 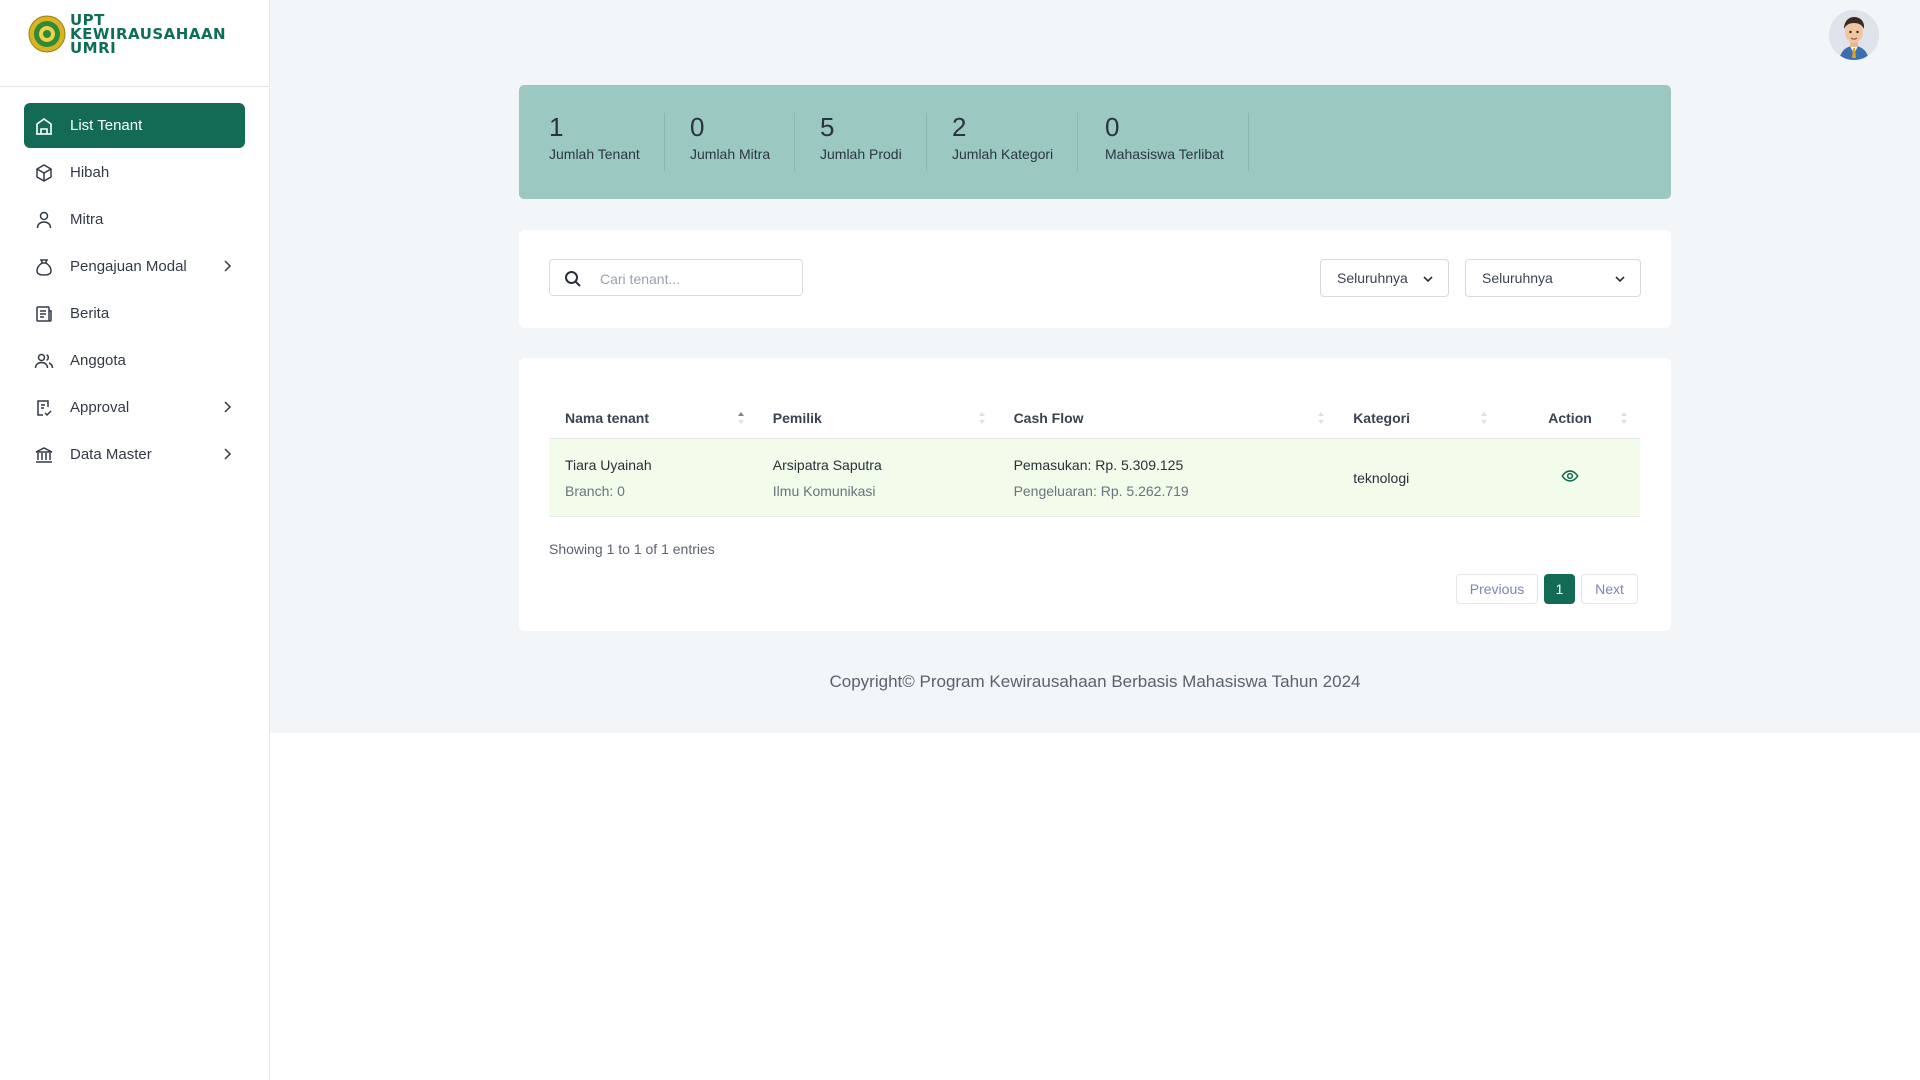 What do you see at coordinates (827, 127) in the screenshot?
I see `stat-value: 5` at bounding box center [827, 127].